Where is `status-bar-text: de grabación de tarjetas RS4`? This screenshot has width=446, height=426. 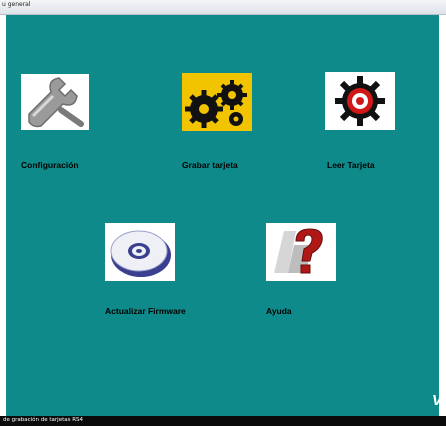 status-bar-text: de grabación de tarjetas RS4 is located at coordinates (43, 420).